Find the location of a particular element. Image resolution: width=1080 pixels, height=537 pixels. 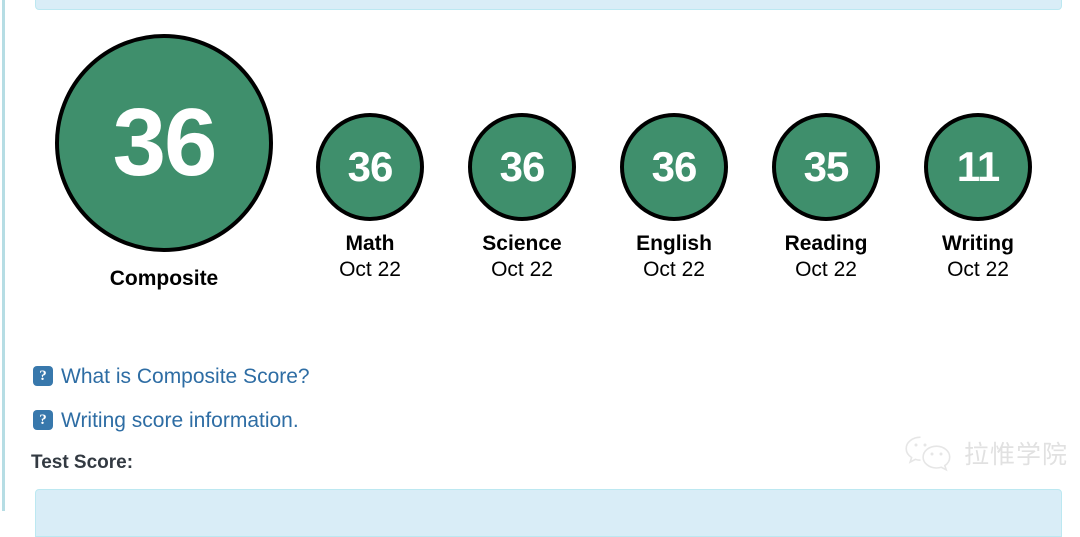

math-date: Oct 22 is located at coordinates (370, 270).